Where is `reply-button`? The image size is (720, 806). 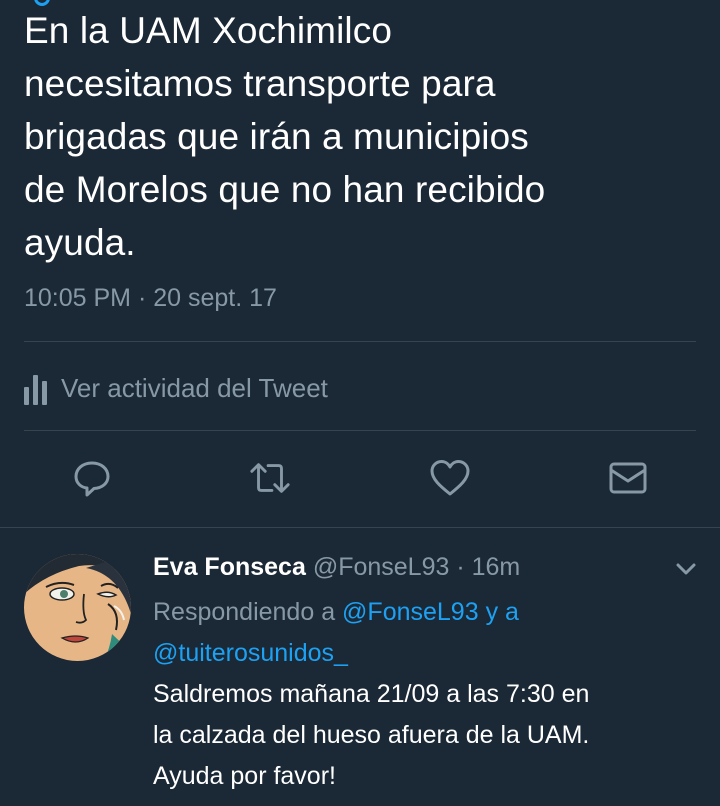 reply-button is located at coordinates (92, 478).